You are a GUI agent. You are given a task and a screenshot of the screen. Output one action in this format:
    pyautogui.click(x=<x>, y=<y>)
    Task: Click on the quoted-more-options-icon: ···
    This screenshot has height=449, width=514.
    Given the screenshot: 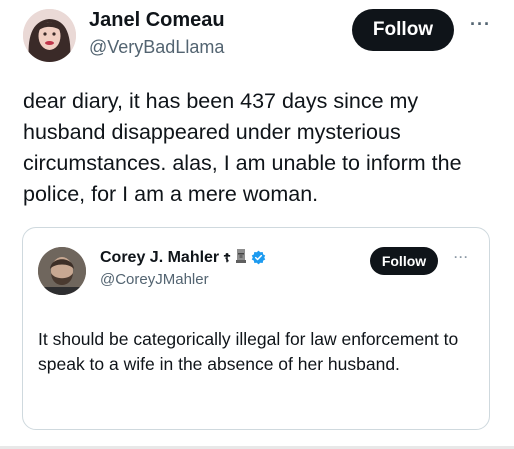 What is the action you would take?
    pyautogui.click(x=461, y=257)
    